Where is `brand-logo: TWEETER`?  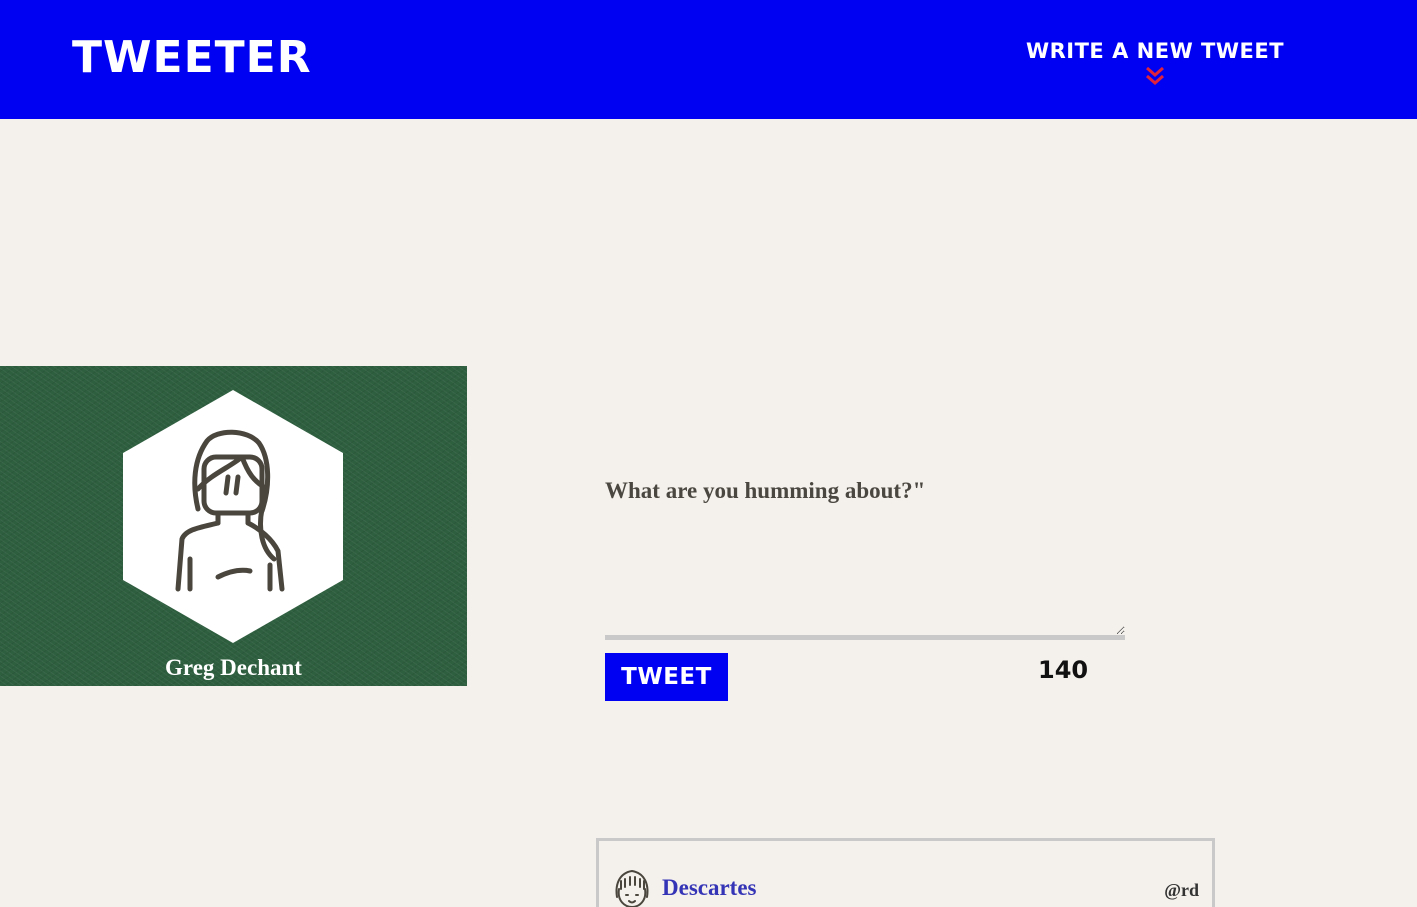 brand-logo: TWEETER is located at coordinates (192, 58).